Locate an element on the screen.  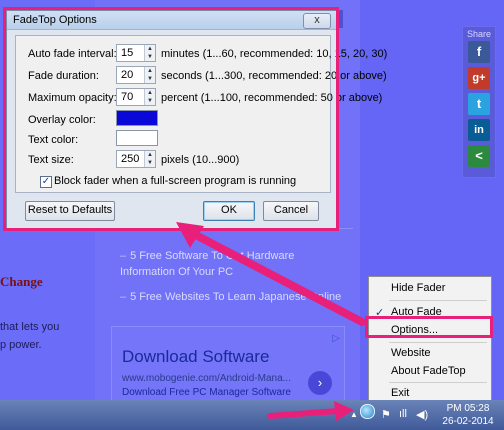
maximum-opacity-input: 70 ▲ ▼ is located at coordinates (136, 97).